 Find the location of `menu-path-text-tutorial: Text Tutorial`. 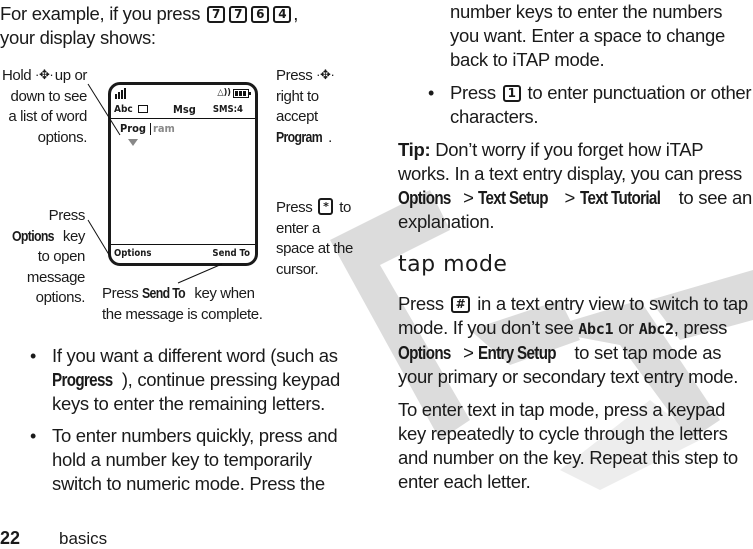

menu-path-text-tutorial: Text Tutorial is located at coordinates (620, 197).